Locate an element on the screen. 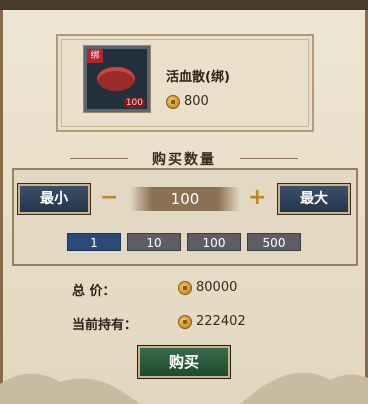 The width and height of the screenshot is (368, 404). dialog-top-border is located at coordinates (184, 5).